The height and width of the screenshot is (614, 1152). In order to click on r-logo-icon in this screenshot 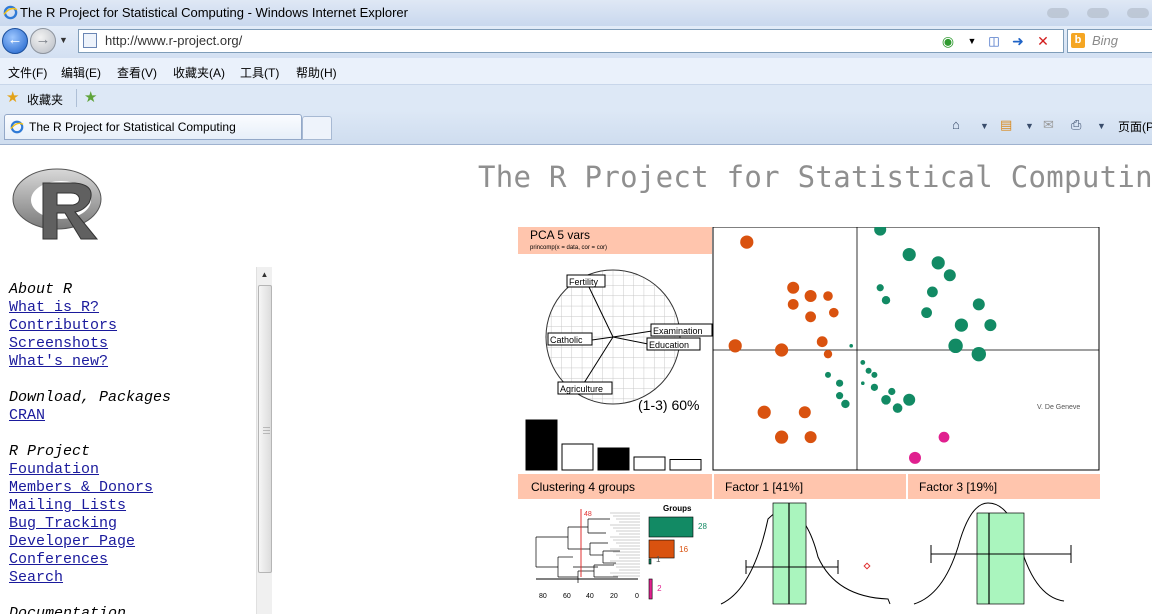, I will do `click(60, 202)`.